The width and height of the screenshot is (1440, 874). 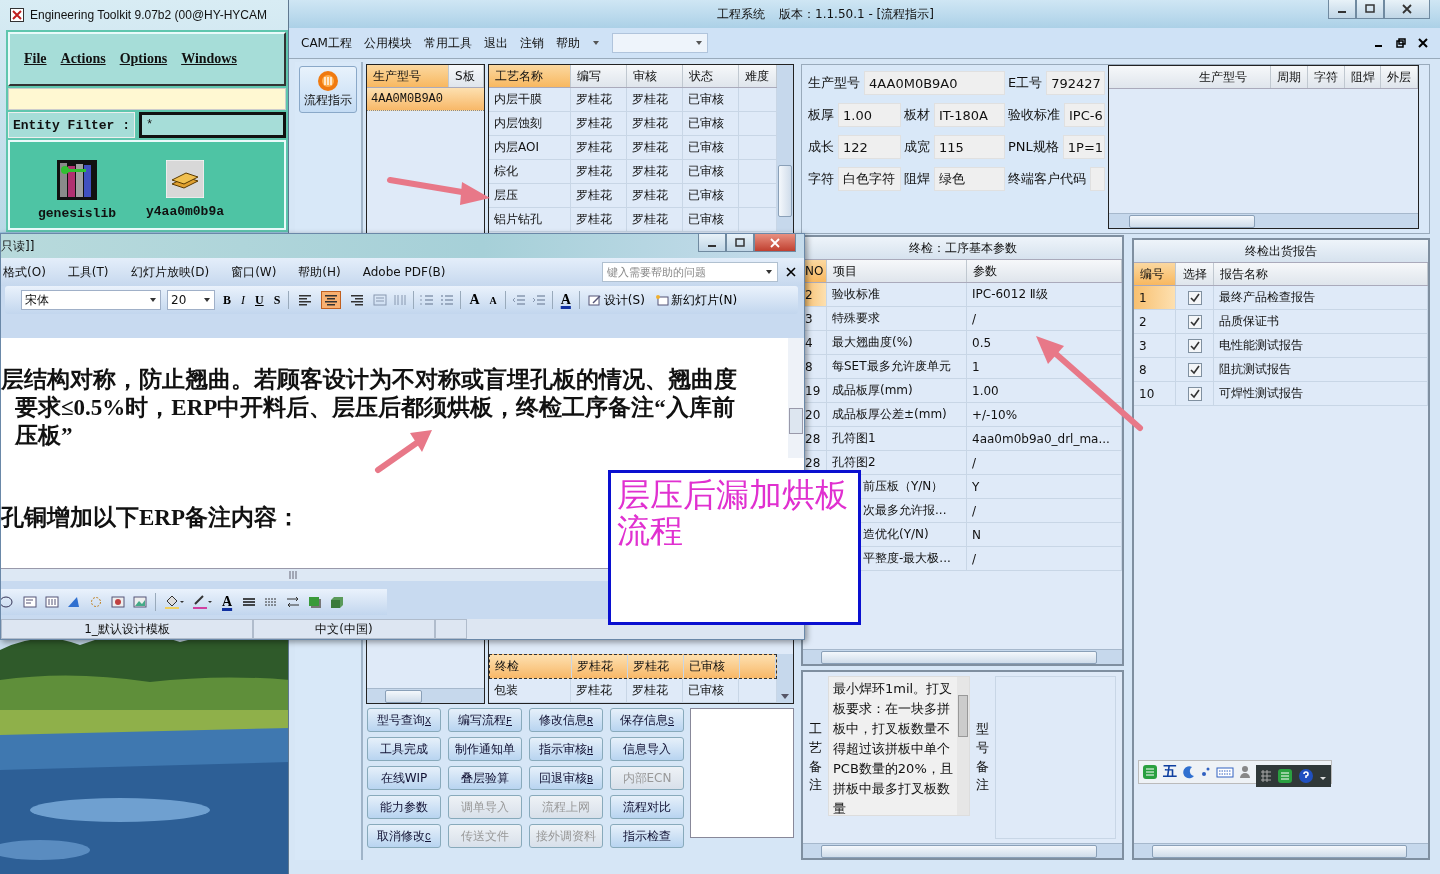 What do you see at coordinates (897, 271) in the screenshot?
I see `column-header: 项目` at bounding box center [897, 271].